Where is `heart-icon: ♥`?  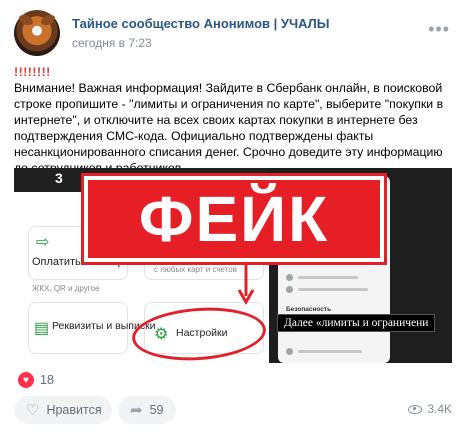 heart-icon: ♥ is located at coordinates (26, 380).